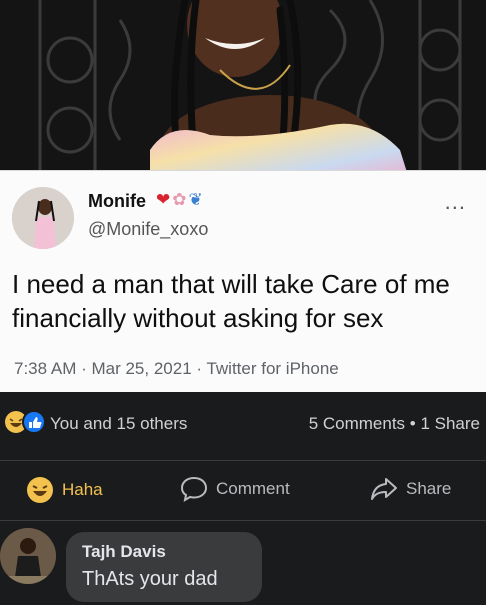 This screenshot has height=605, width=486. I want to click on tweet-handle: @Monife_xoxo, so click(148, 229).